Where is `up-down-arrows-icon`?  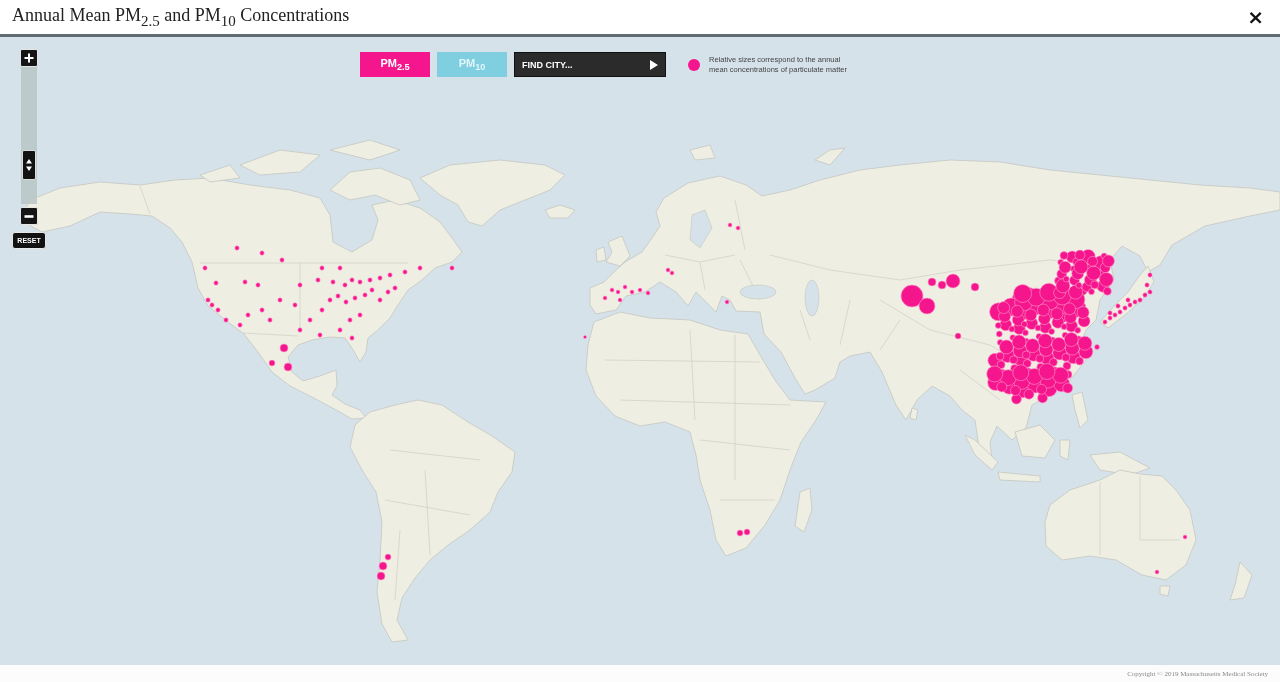 up-down-arrows-icon is located at coordinates (29, 165).